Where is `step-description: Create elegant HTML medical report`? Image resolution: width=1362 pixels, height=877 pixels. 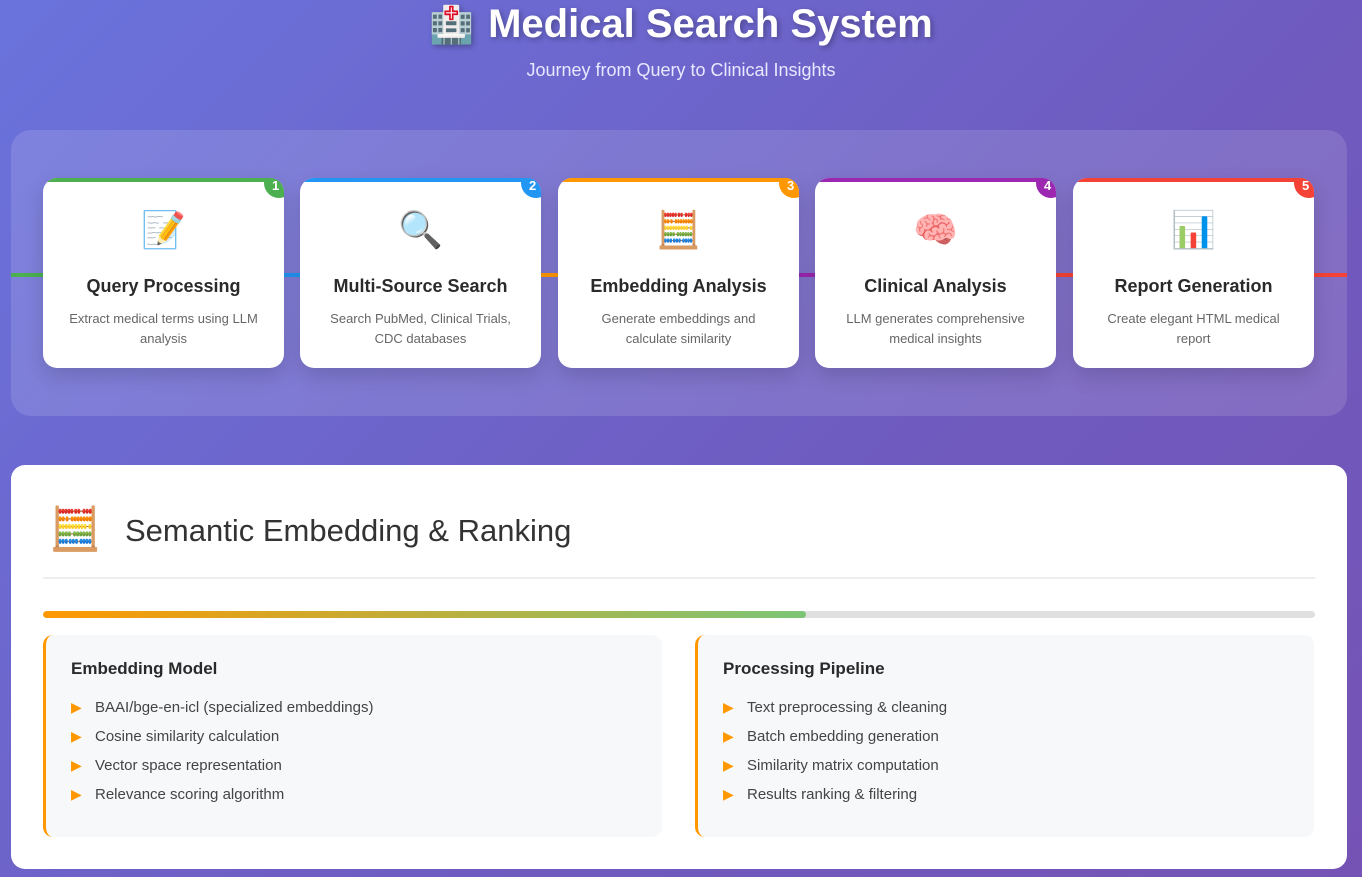 step-description: Create elegant HTML medical report is located at coordinates (1193, 328).